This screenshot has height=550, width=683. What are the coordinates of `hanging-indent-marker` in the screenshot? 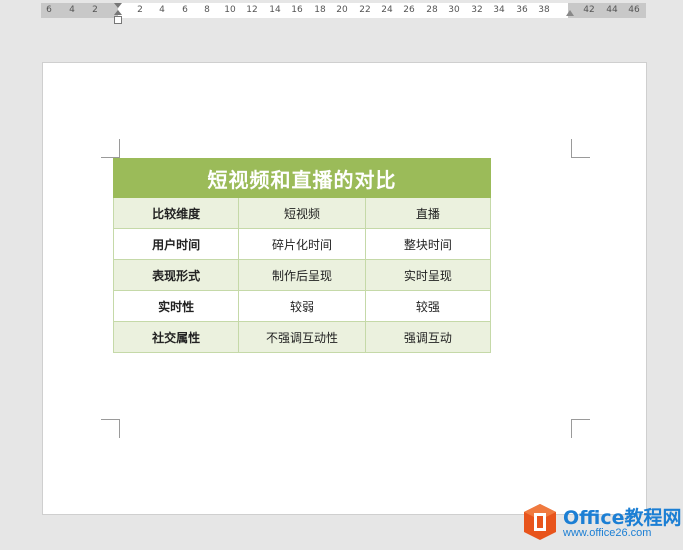 It's located at (118, 12).